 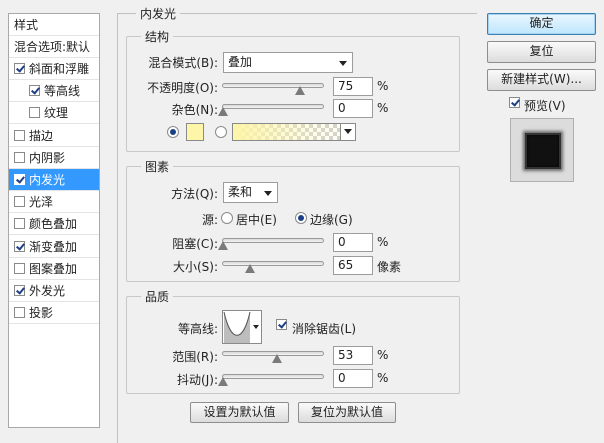 I want to click on jitter-slider-thumb, so click(x=223, y=381).